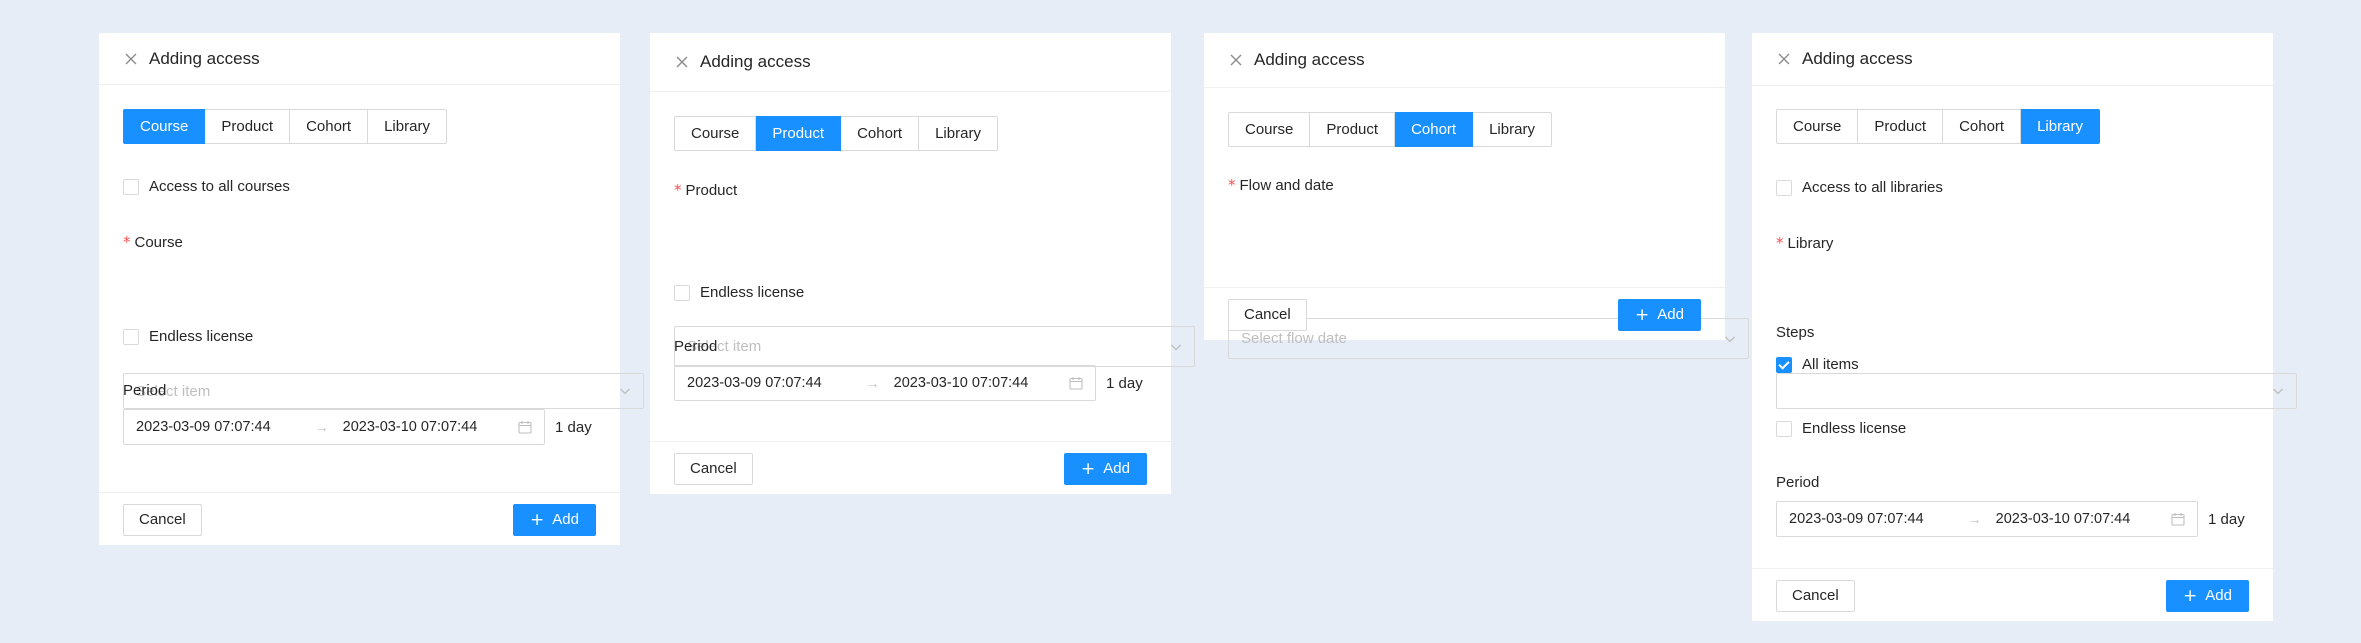 This screenshot has width=2361, height=643. Describe the element at coordinates (1810, 243) in the screenshot. I see `library-label-text: Library` at that location.